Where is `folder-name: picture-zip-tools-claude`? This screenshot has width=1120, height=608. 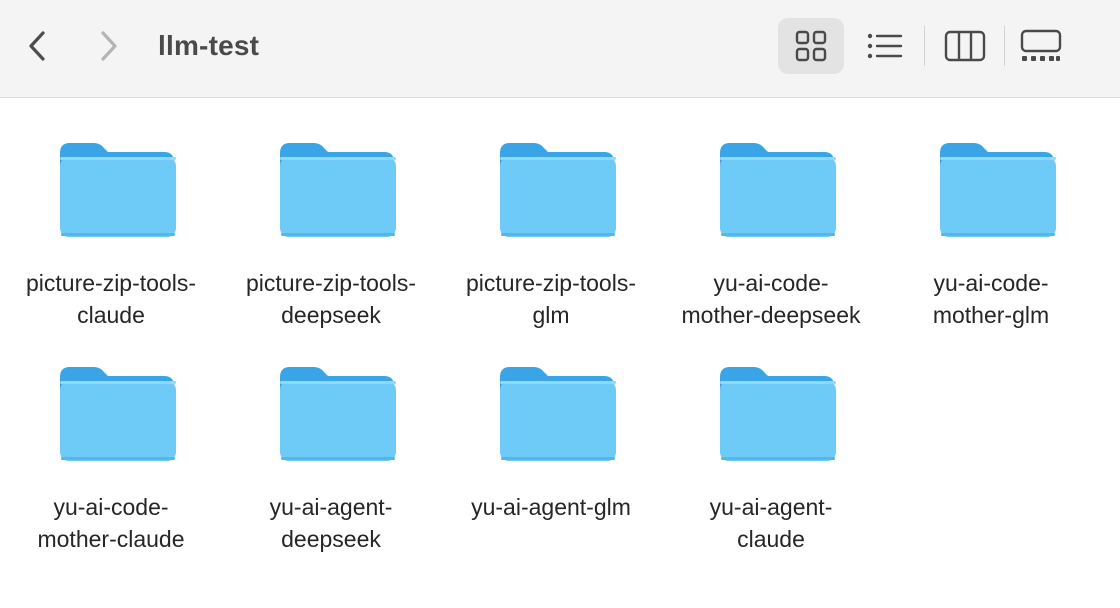 folder-name: picture-zip-tools-claude is located at coordinates (111, 299).